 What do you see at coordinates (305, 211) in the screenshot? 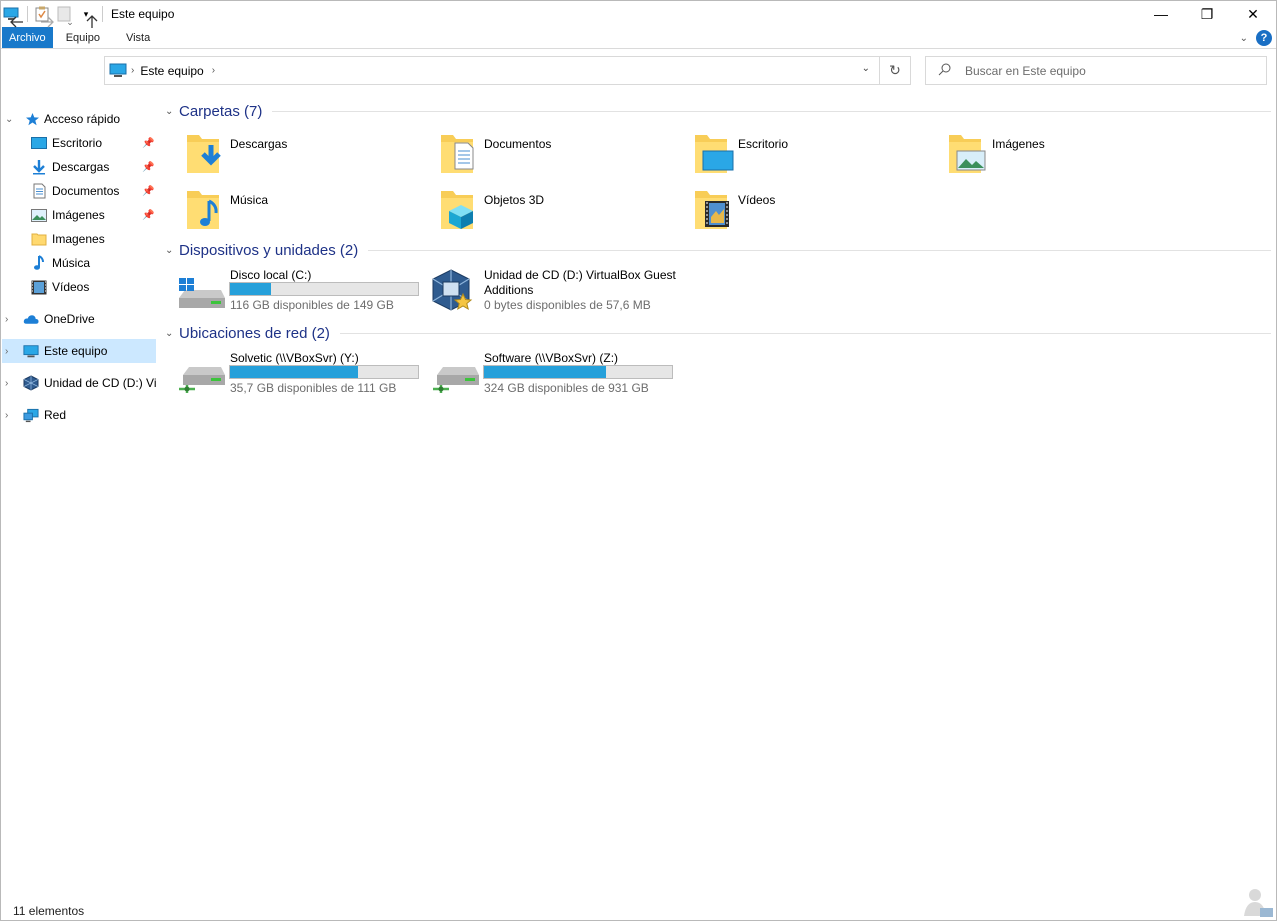
I see `folder-tile-musica: Música` at bounding box center [305, 211].